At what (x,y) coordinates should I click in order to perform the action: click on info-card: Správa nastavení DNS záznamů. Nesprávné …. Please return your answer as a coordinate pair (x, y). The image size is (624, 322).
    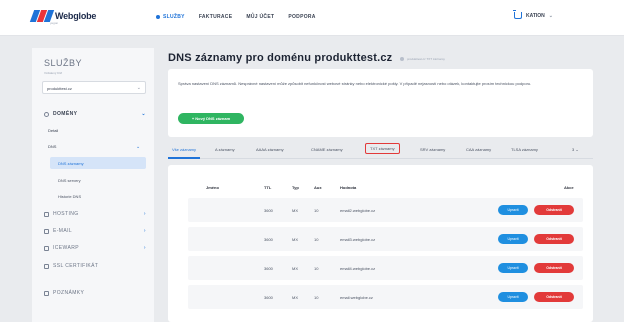
    Looking at the image, I should click on (380, 103).